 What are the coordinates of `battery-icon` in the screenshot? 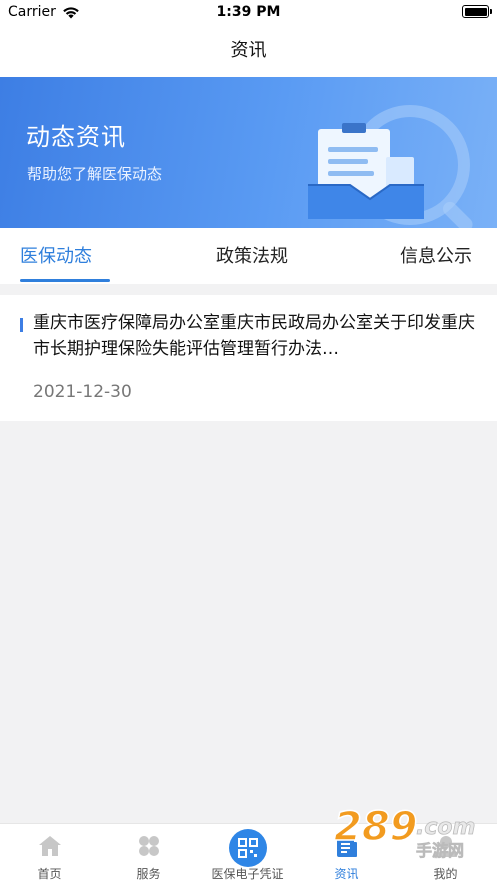 It's located at (477, 11).